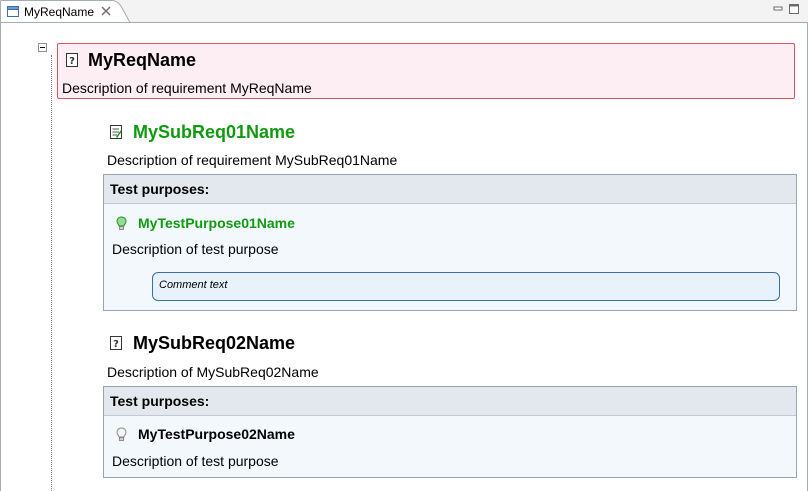  What do you see at coordinates (121, 223) in the screenshot?
I see `lightbulb-on-icon` at bounding box center [121, 223].